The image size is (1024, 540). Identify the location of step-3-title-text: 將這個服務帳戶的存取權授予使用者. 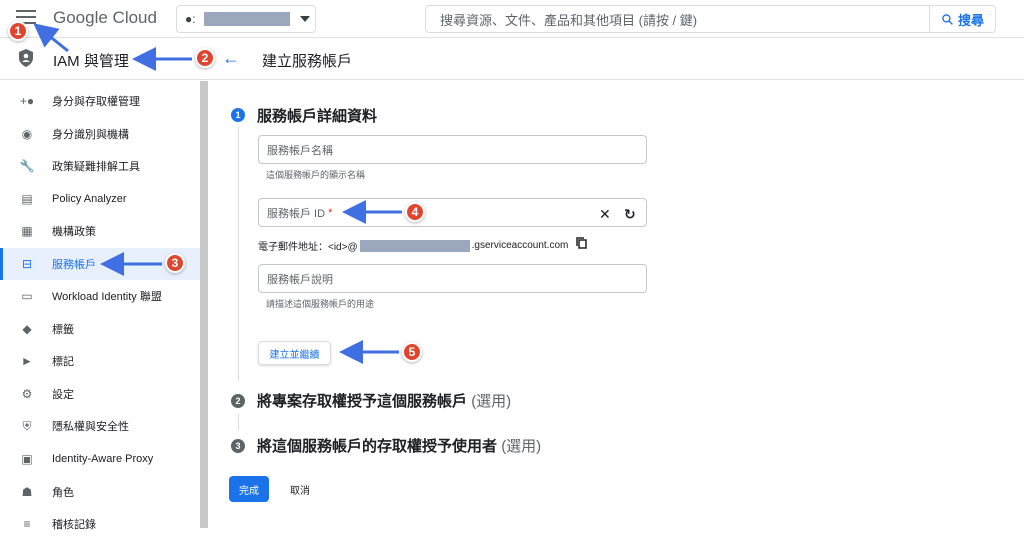
(377, 446).